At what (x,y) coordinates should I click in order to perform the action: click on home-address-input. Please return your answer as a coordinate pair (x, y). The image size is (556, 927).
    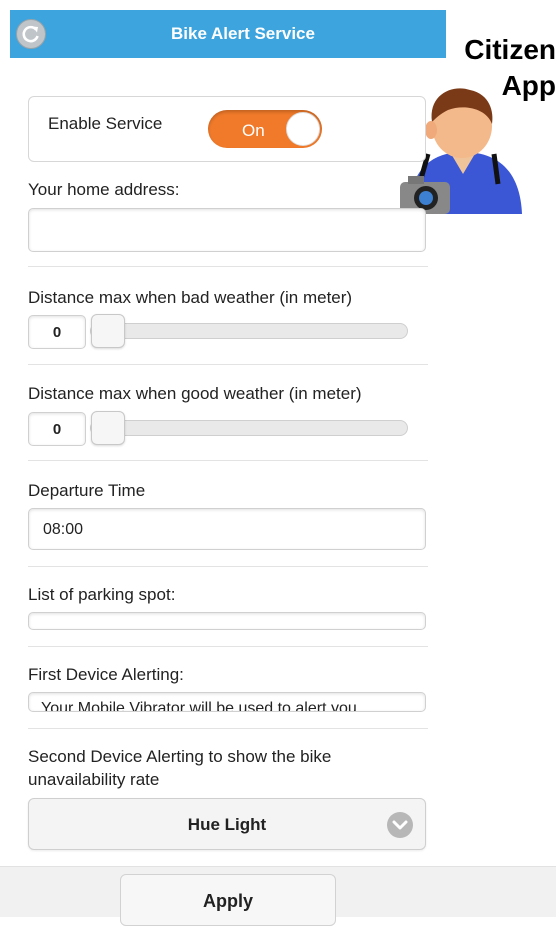
    Looking at the image, I should click on (227, 230).